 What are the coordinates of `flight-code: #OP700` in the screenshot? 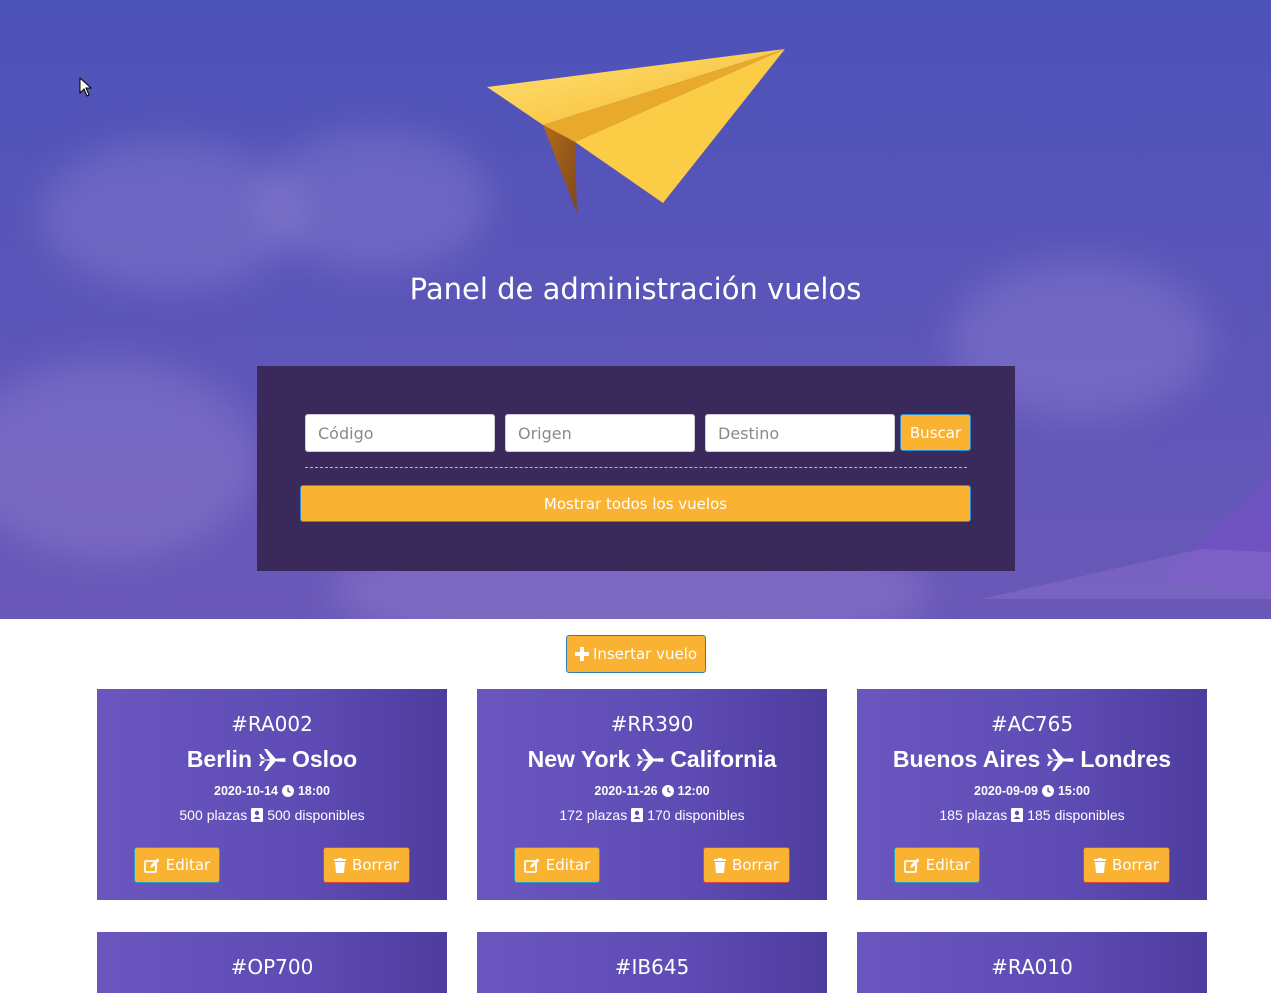 It's located at (272, 967).